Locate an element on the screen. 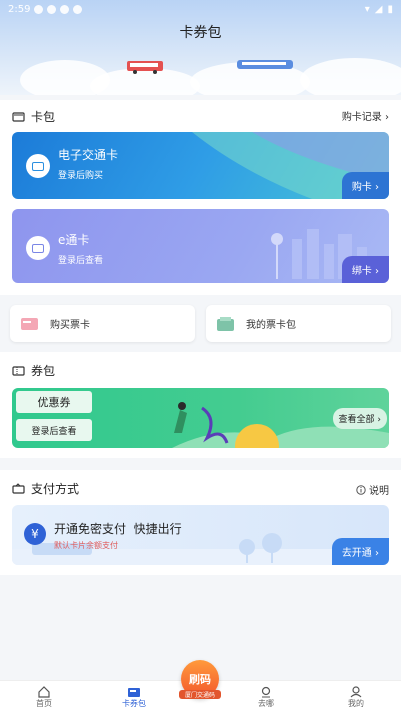  ticket-wallet-icon is located at coordinates (225, 323).